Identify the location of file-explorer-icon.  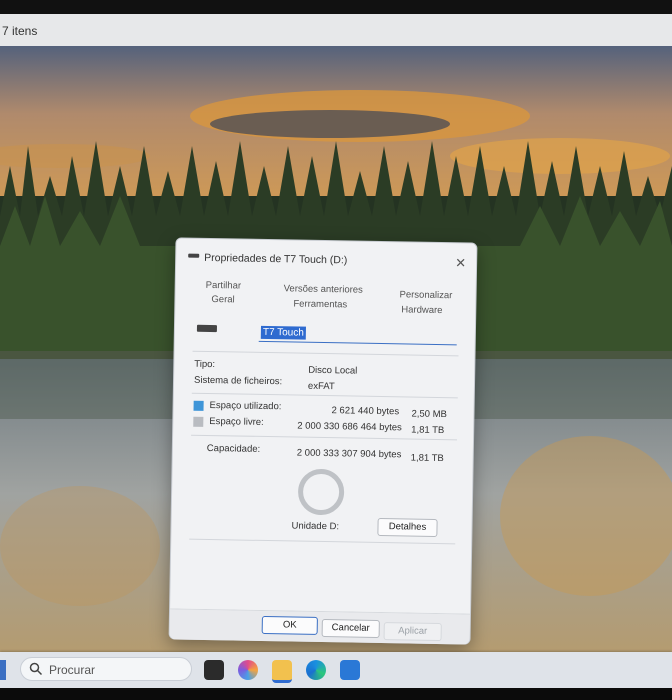
(282, 671).